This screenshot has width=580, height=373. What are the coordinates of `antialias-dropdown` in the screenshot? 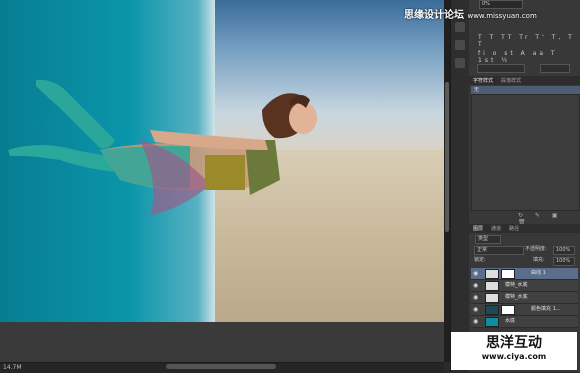 It's located at (555, 68).